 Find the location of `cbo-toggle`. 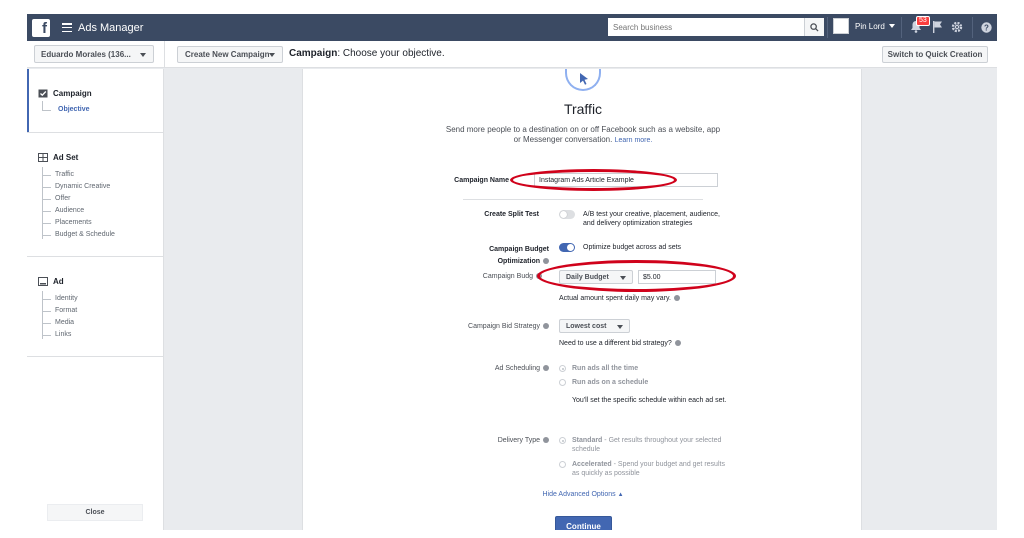

cbo-toggle is located at coordinates (567, 247).